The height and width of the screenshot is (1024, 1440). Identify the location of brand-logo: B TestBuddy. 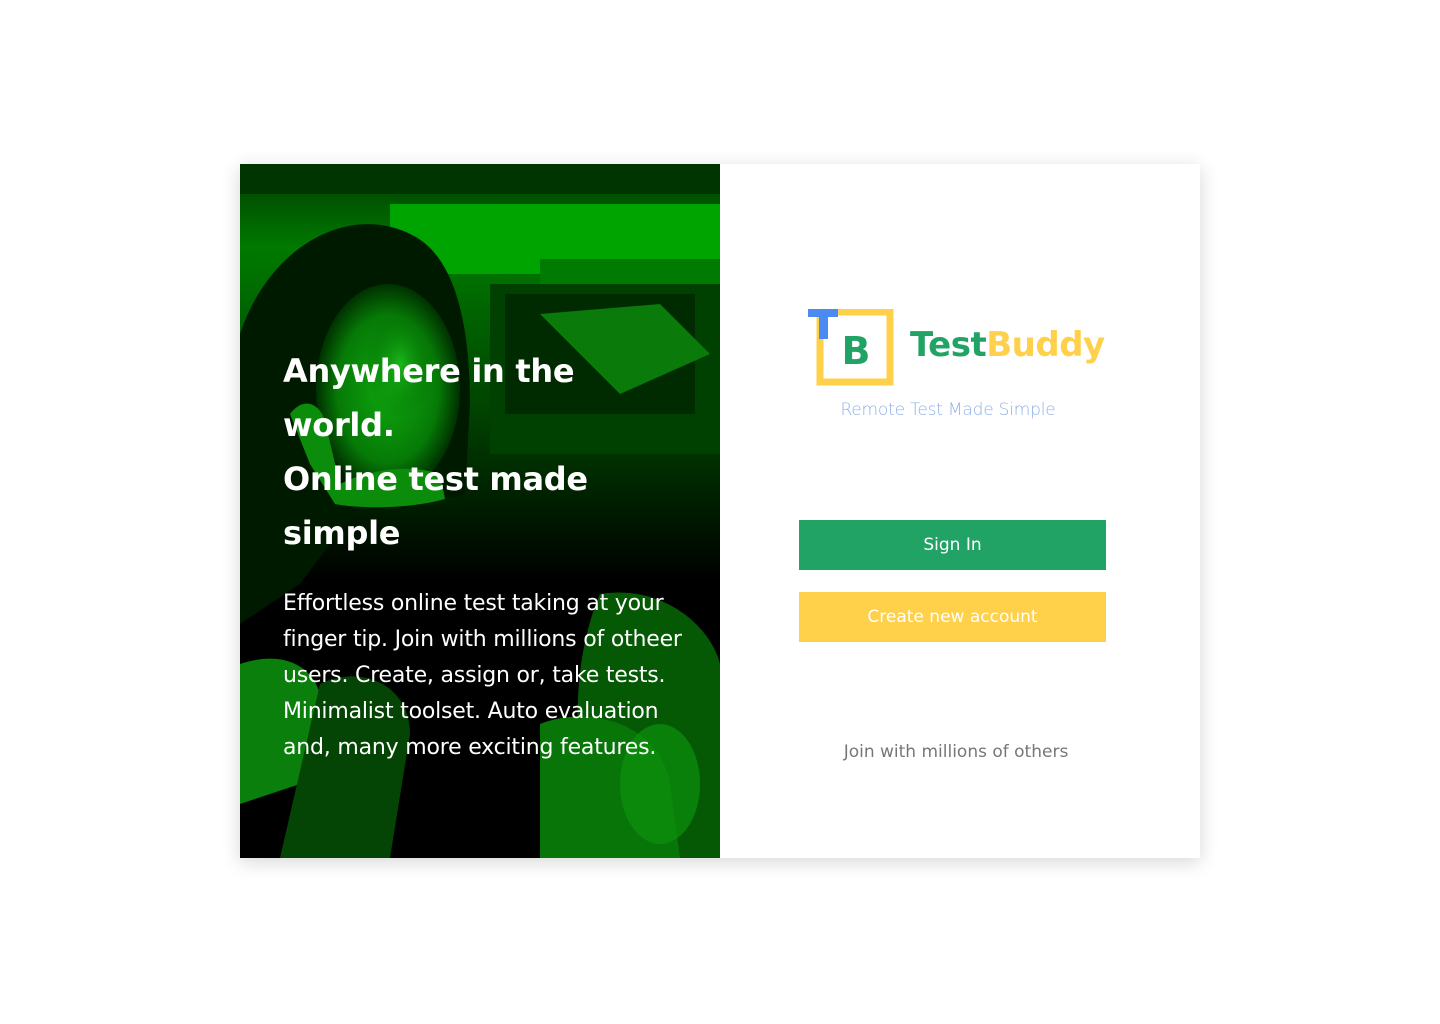
(958, 349).